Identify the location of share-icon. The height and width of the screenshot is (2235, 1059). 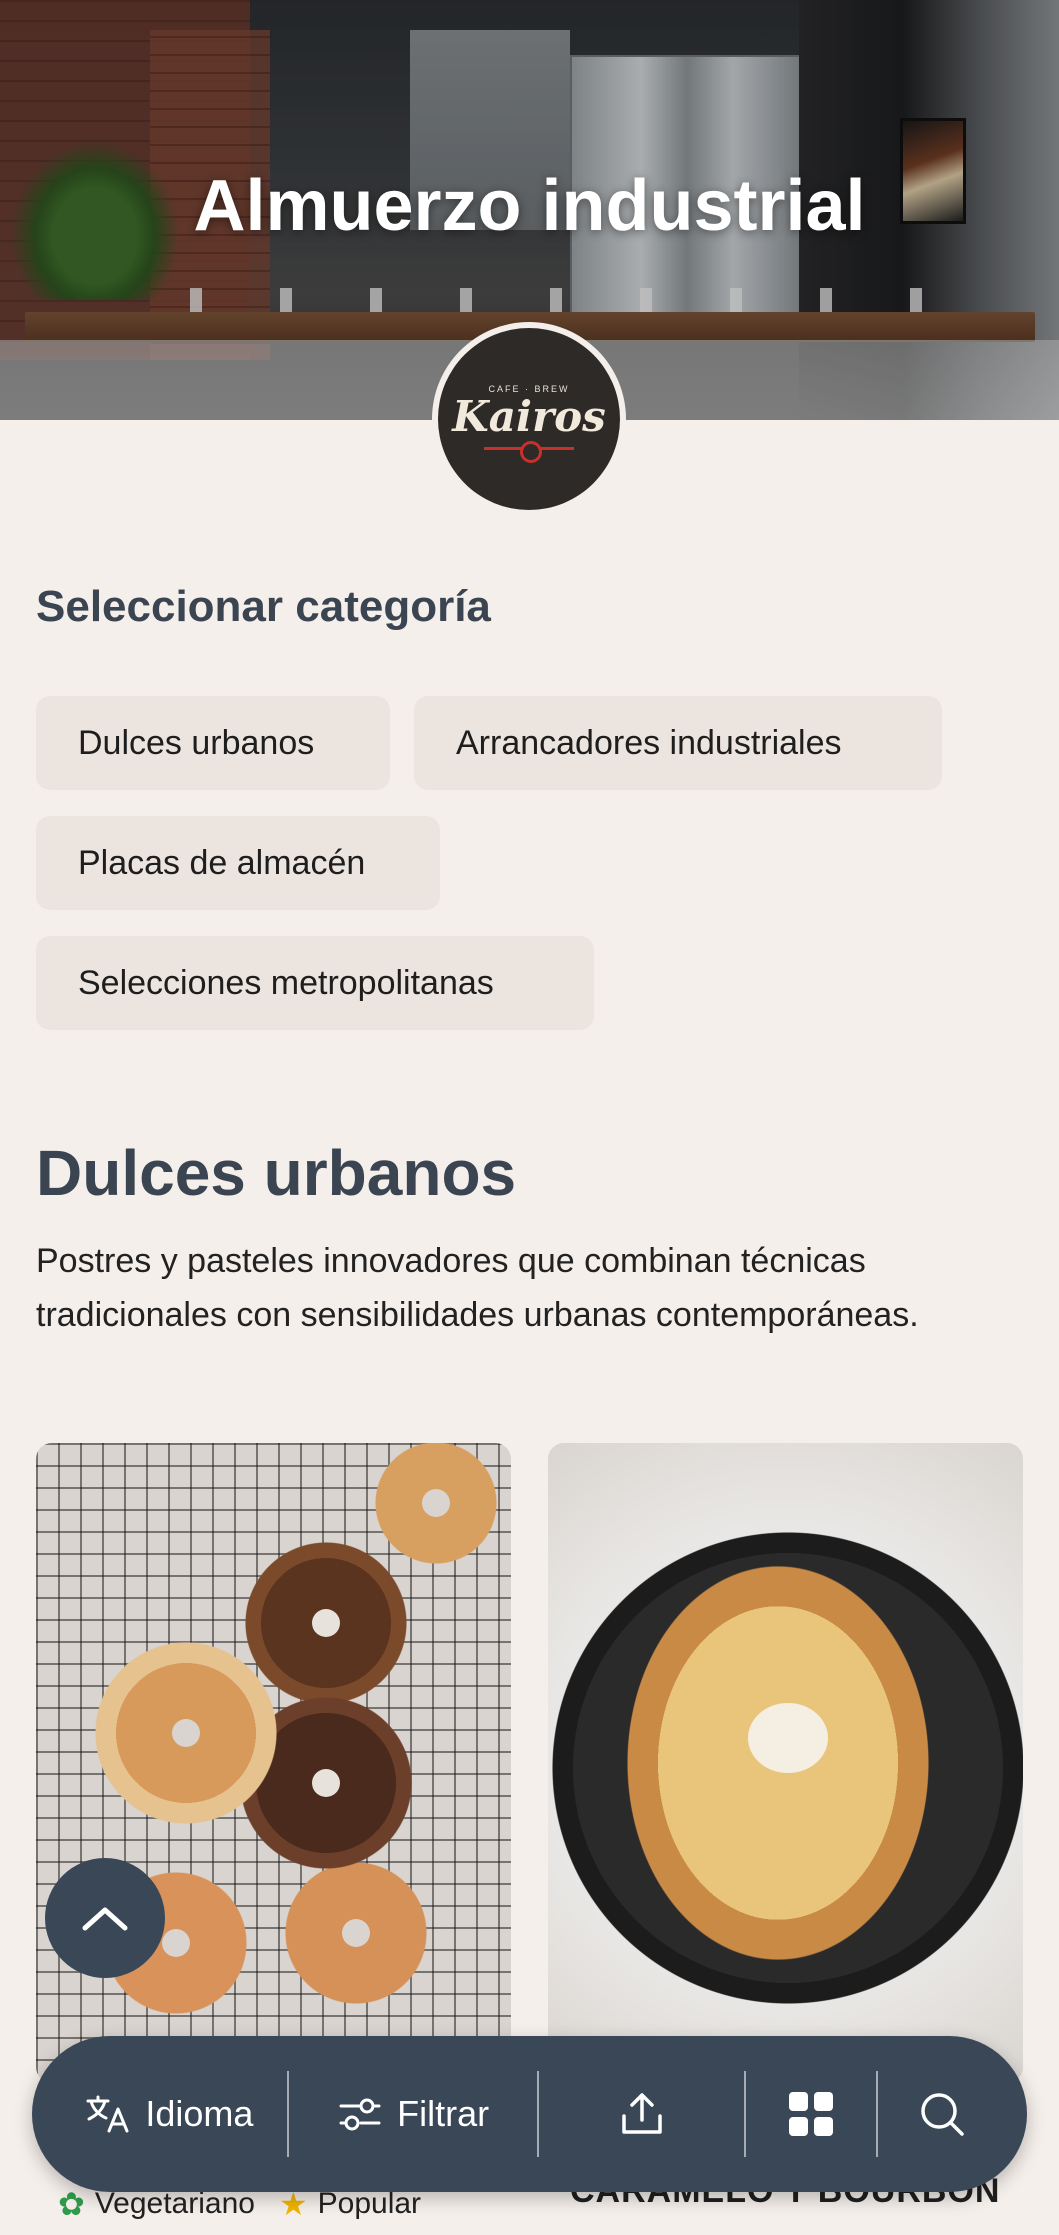
(642, 2113).